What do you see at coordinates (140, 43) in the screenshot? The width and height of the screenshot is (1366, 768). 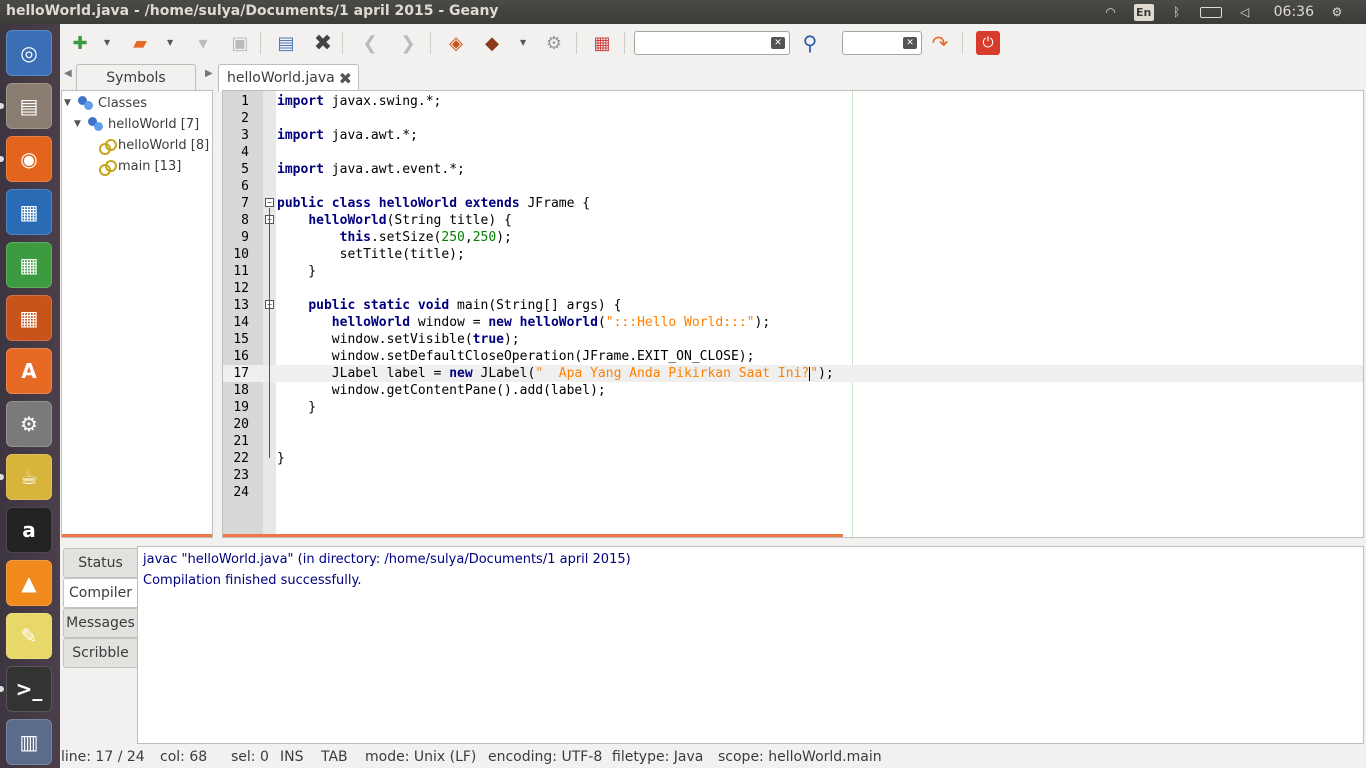 I see `open-file-icon: ▰` at bounding box center [140, 43].